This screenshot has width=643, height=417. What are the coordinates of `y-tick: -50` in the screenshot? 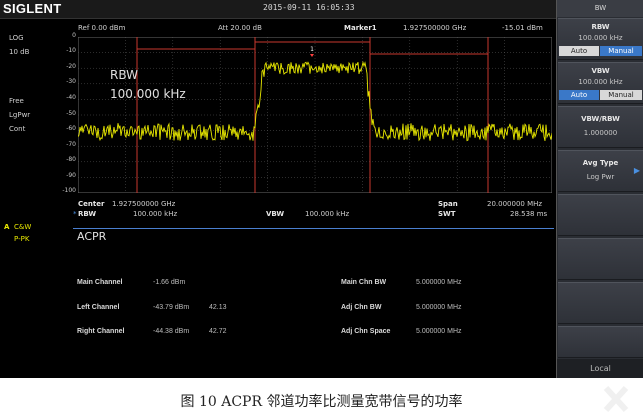 It's located at (71, 113).